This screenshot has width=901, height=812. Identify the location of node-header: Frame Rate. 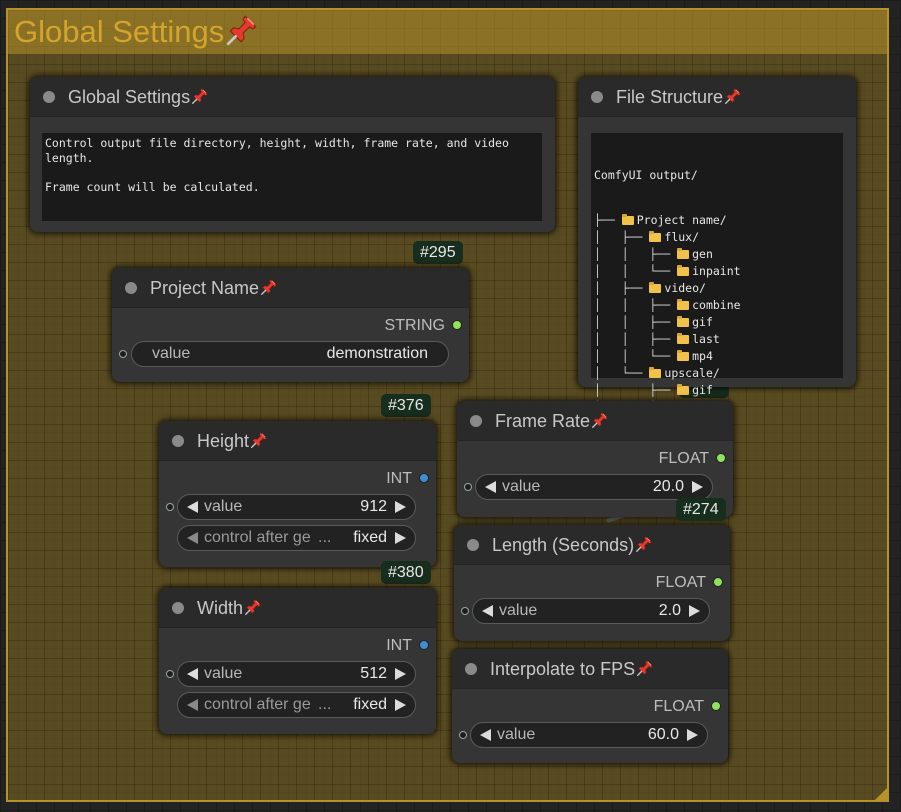
(595, 421).